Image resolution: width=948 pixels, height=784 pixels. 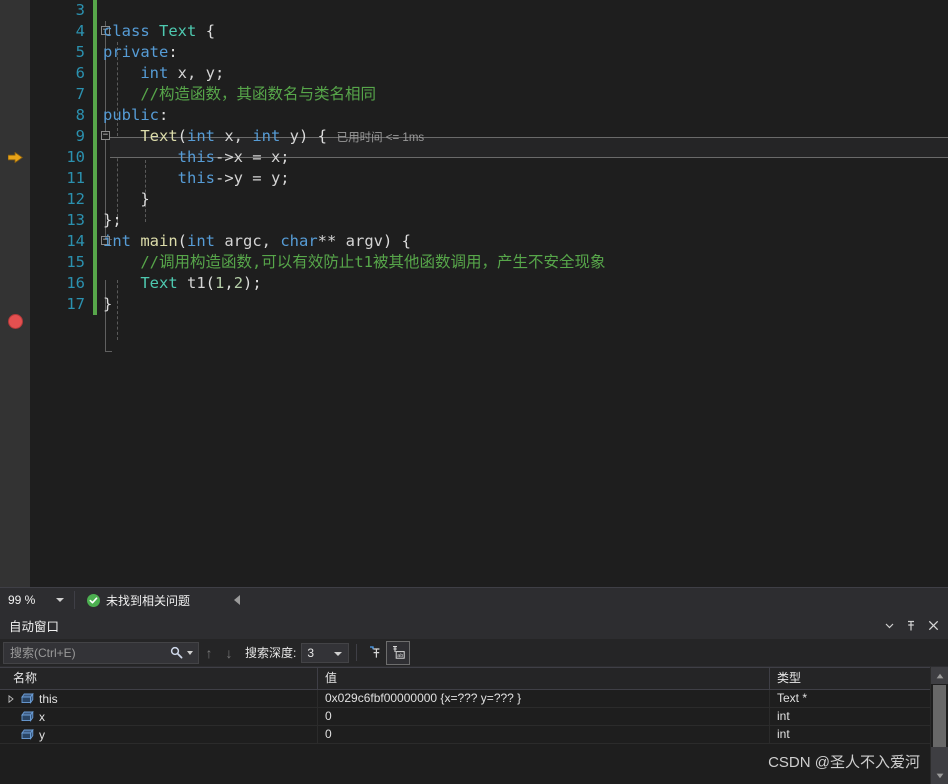 What do you see at coordinates (75, 178) in the screenshot?
I see `line-number: 11` at bounding box center [75, 178].